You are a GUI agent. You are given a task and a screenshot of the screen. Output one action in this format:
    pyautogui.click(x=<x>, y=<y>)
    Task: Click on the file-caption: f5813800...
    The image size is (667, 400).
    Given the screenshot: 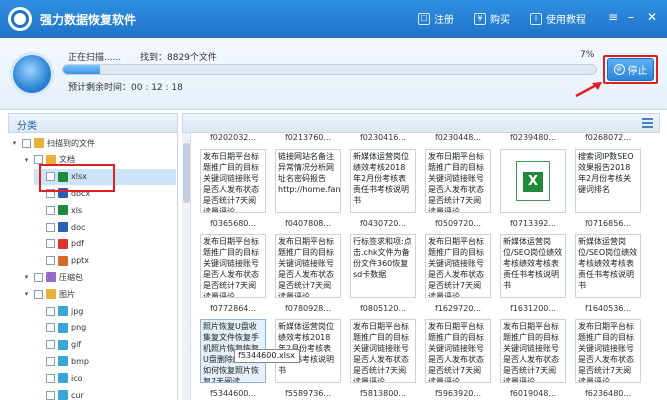 What is the action you would take?
    pyautogui.click(x=383, y=393)
    